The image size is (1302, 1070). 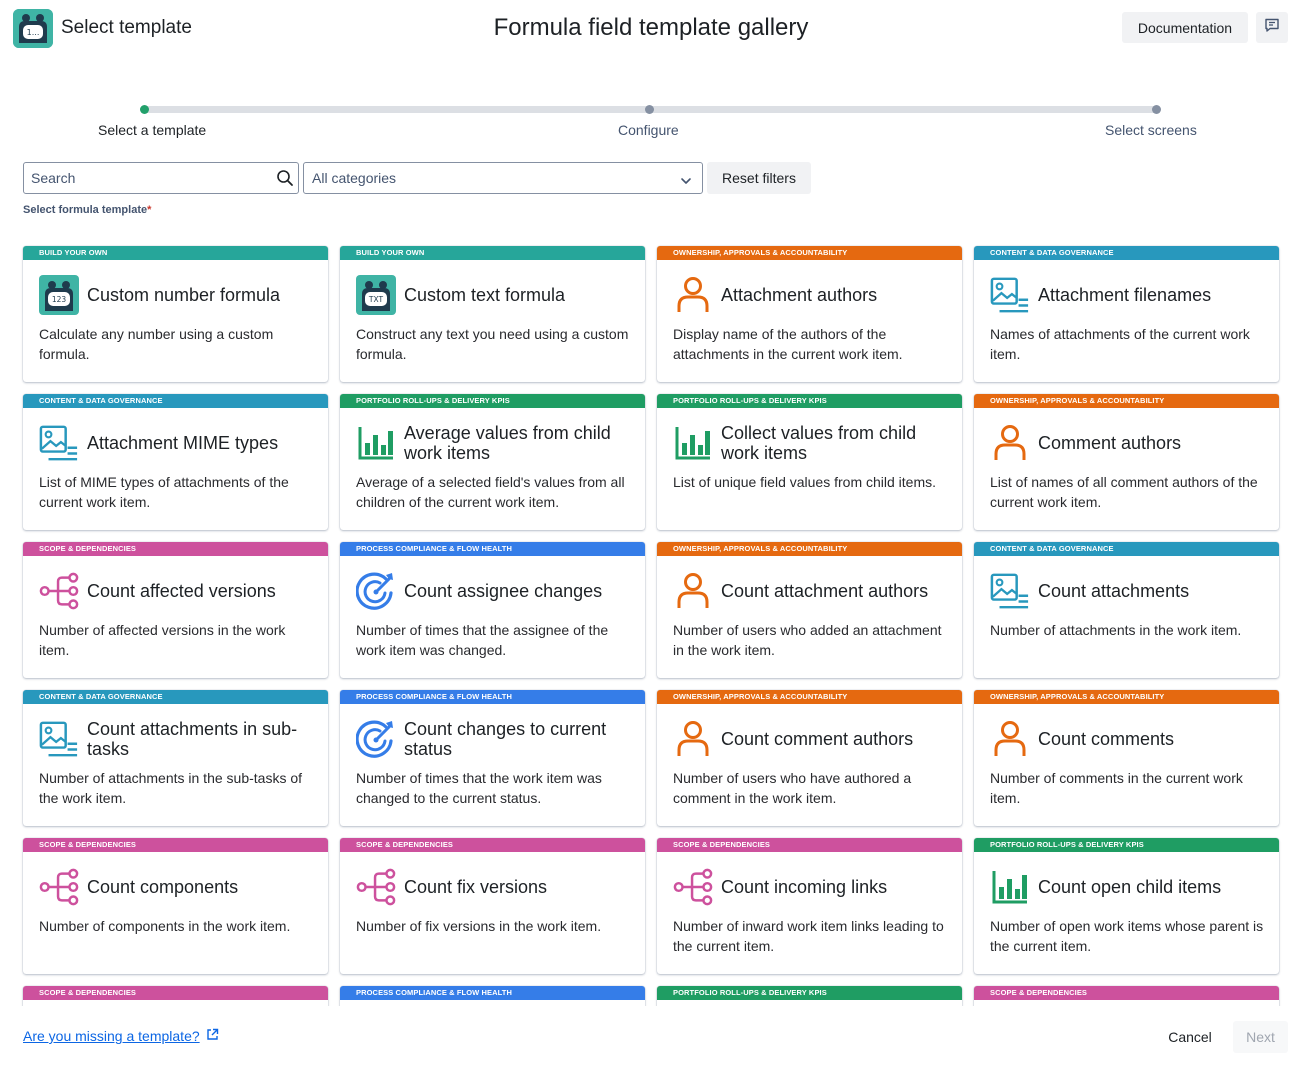 What do you see at coordinates (376, 591) in the screenshot?
I see `target-icon` at bounding box center [376, 591].